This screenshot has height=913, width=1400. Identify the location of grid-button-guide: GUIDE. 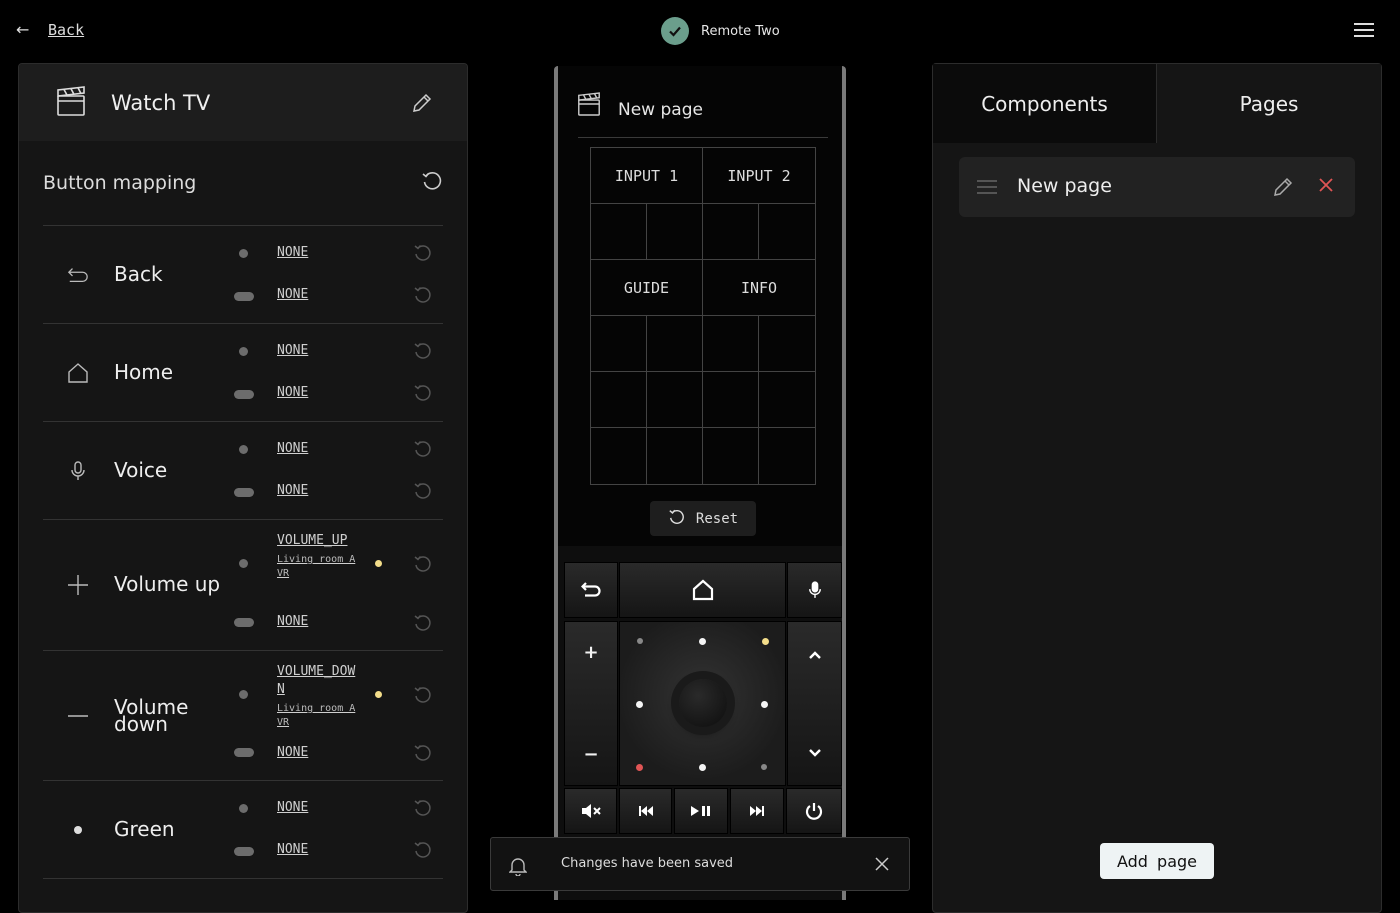
(647, 288).